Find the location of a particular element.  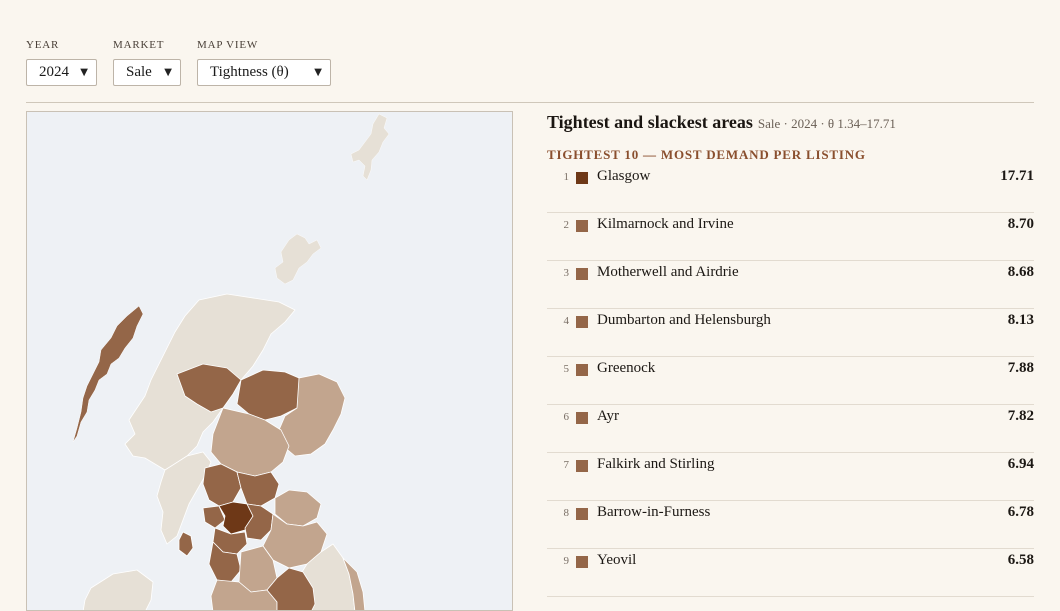

rank-number: 2 is located at coordinates (566, 225).